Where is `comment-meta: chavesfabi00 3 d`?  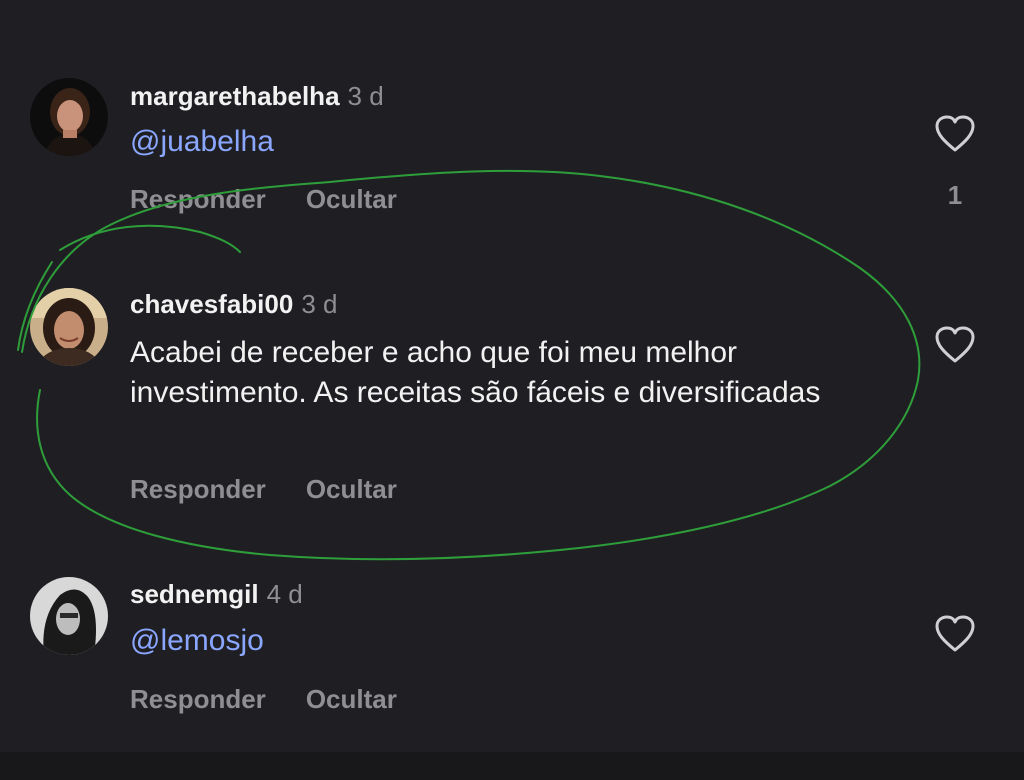 comment-meta: chavesfabi00 3 d is located at coordinates (233, 304).